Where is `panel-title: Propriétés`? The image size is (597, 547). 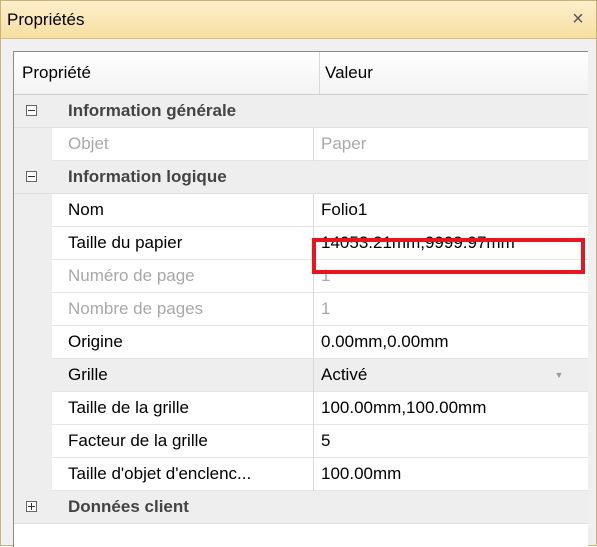 panel-title: Propriétés is located at coordinates (46, 19).